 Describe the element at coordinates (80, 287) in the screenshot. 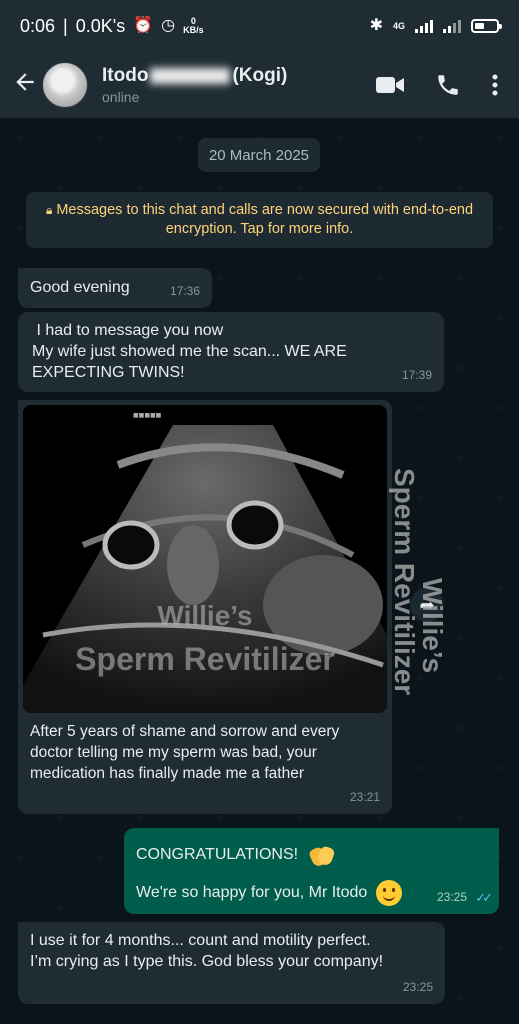

I see `message-text: Good evening` at that location.